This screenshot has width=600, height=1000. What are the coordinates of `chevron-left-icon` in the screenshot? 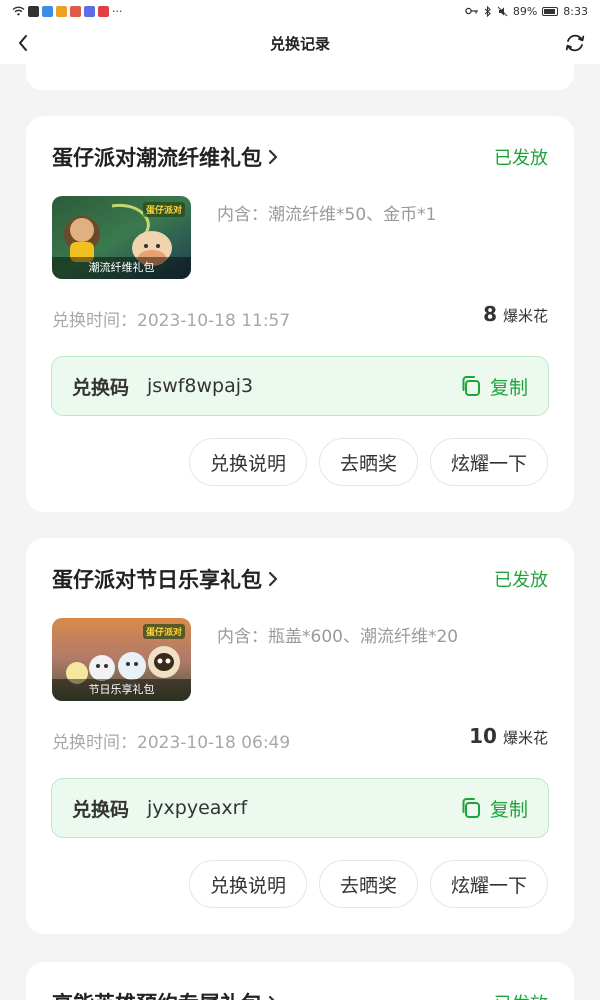 It's located at (23, 43).